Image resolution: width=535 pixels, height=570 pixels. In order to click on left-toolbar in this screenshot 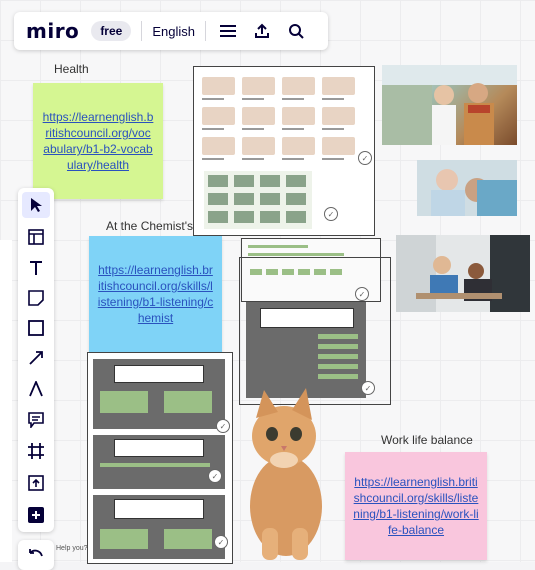, I will do `click(36, 360)`.